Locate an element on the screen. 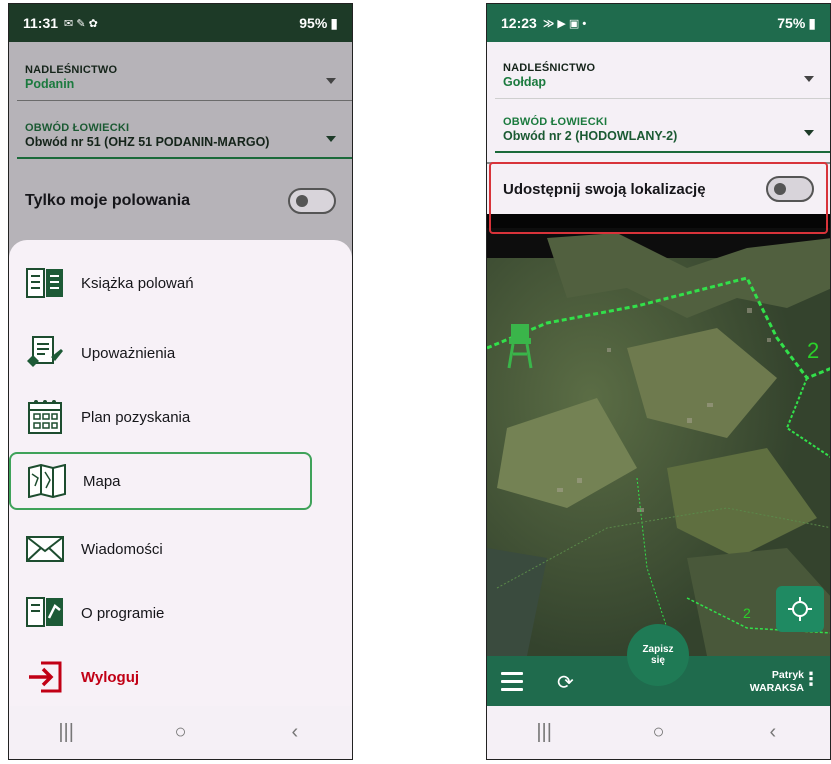 Image resolution: width=831 pixels, height=764 pixels. nadlesnictwo-value: Podanin is located at coordinates (50, 84).